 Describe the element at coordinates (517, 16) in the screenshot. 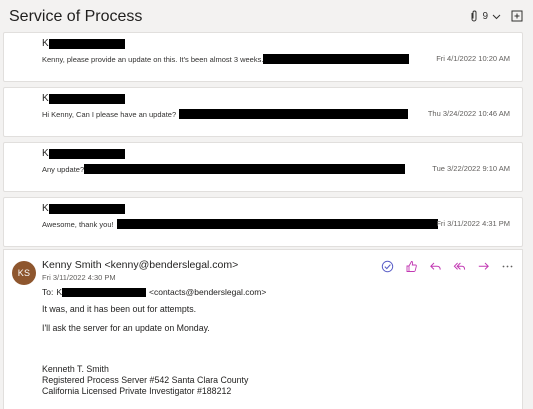

I see `pop-out-icon` at that location.